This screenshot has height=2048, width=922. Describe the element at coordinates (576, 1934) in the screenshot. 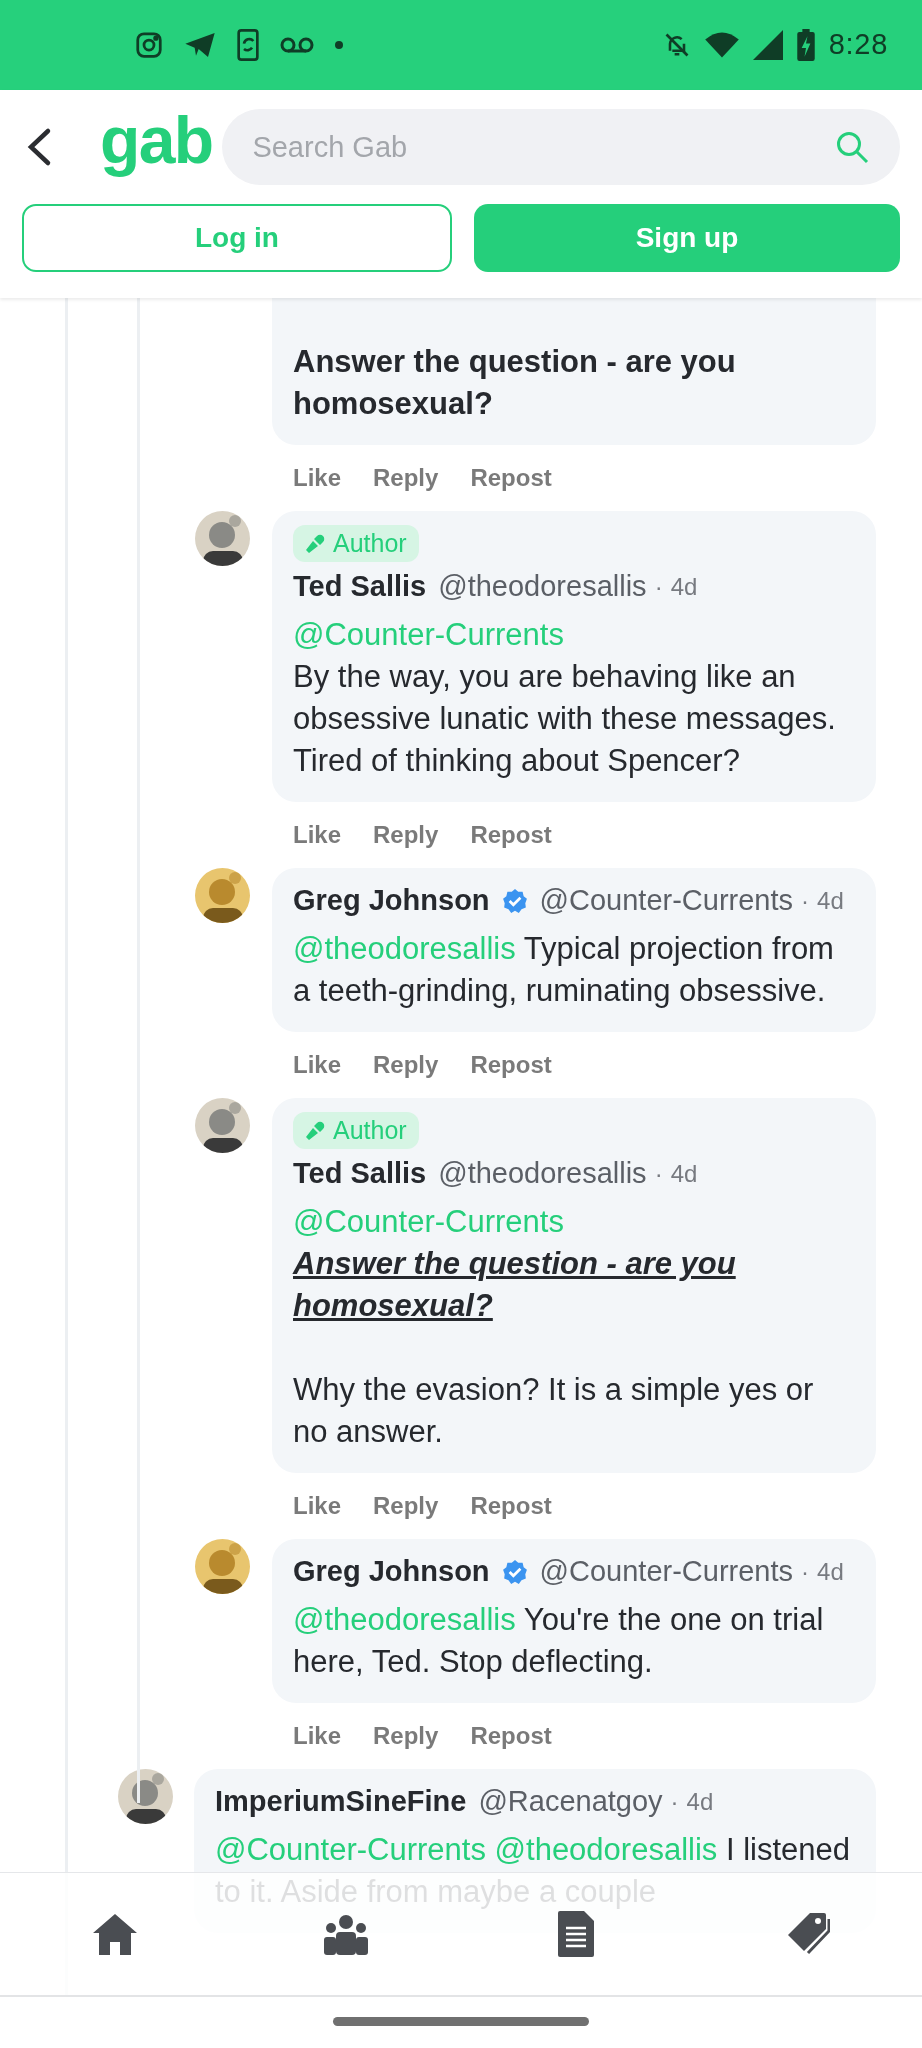

I see `document-icon` at that location.